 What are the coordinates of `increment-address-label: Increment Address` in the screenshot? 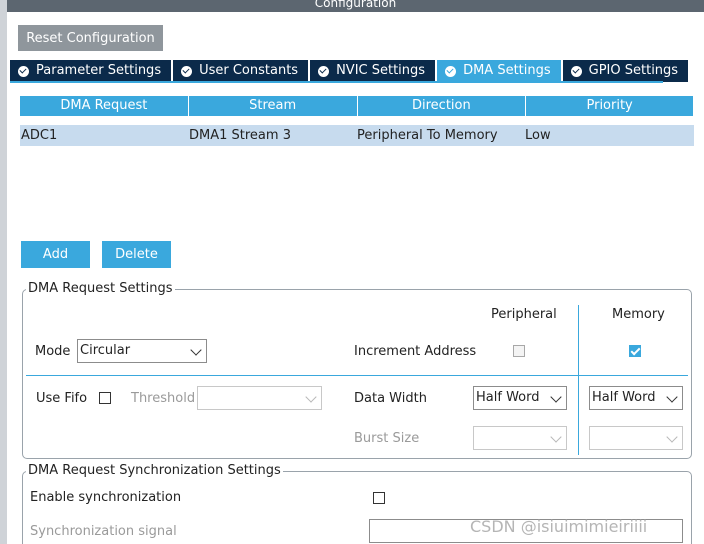 It's located at (415, 351).